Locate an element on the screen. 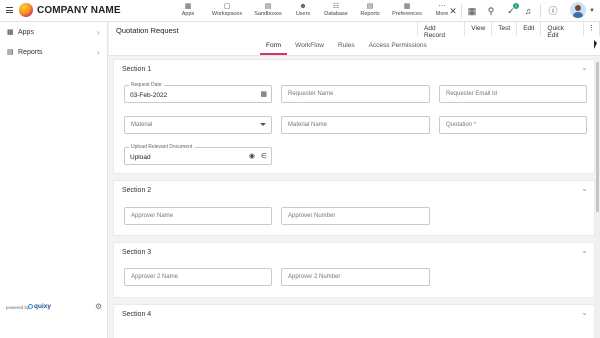 The image size is (600, 338). scrollbar is located at coordinates (597, 197).